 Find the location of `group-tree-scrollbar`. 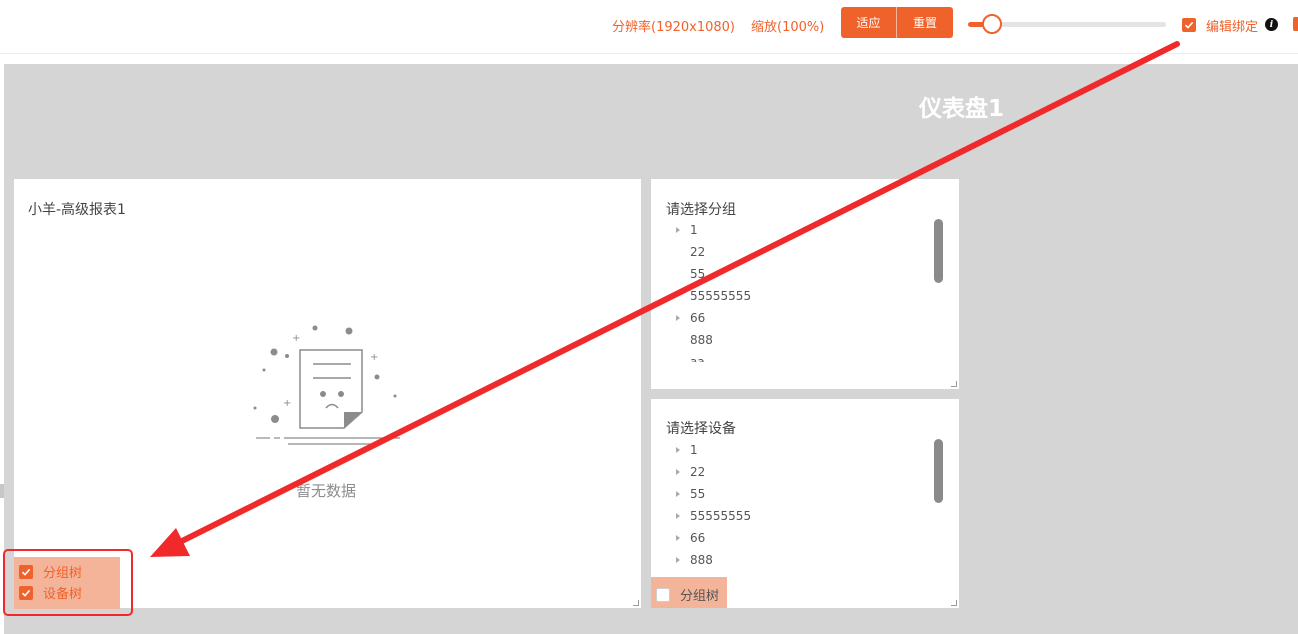

group-tree-scrollbar is located at coordinates (938, 251).